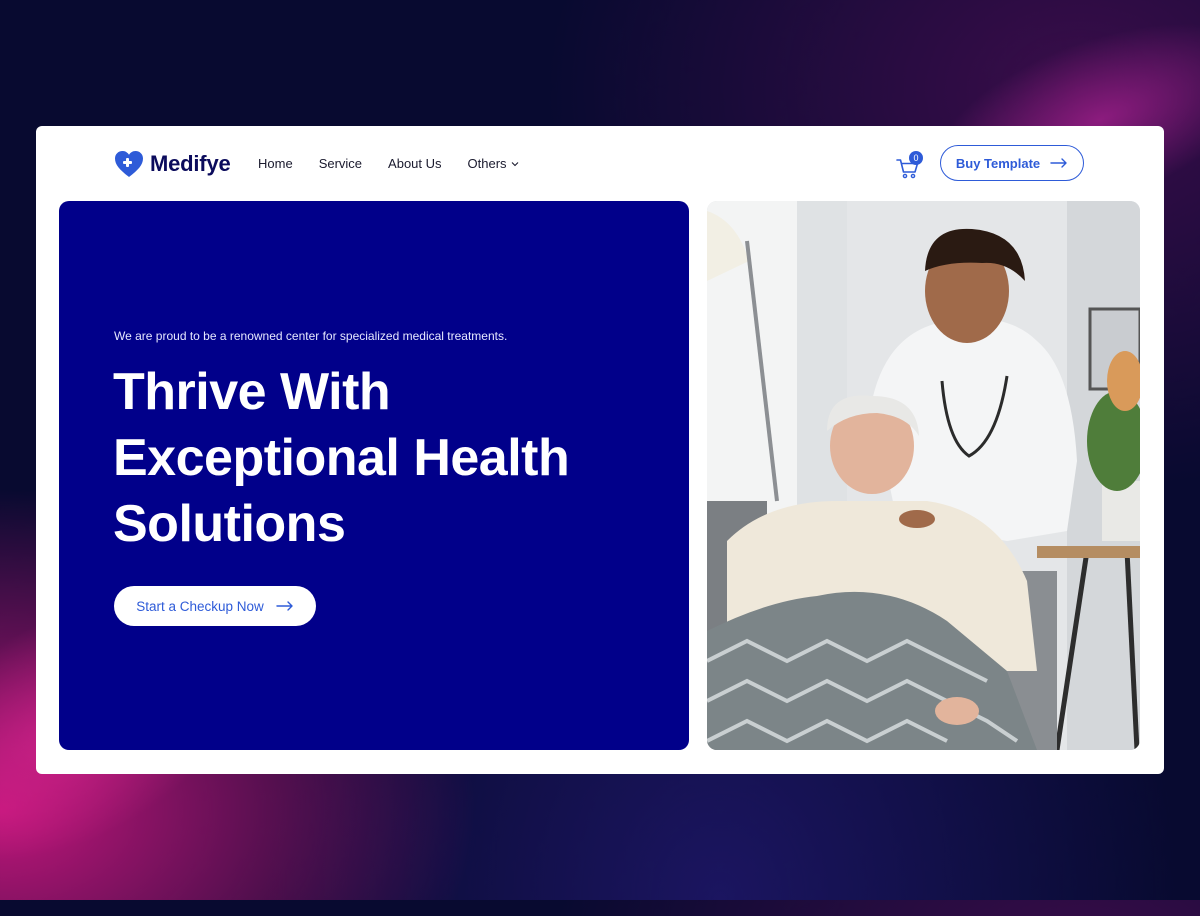  I want to click on hero-headline: Thrive With Exceptional Health Solutions, so click(373, 458).